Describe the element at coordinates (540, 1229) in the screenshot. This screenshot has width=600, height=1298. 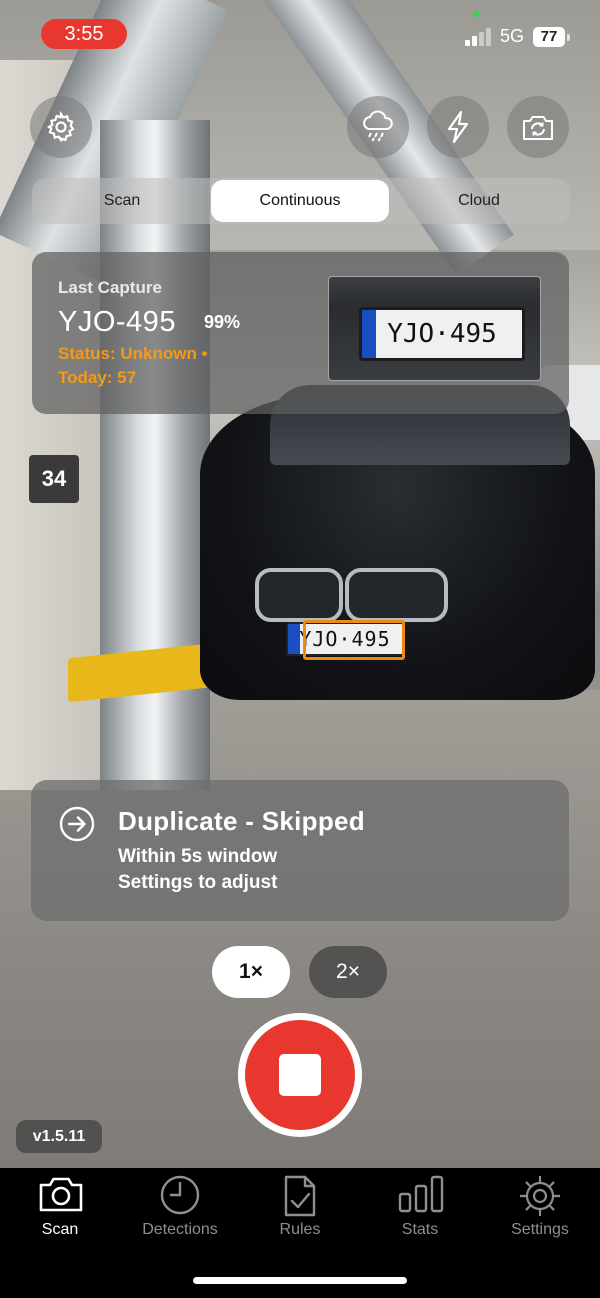
I see `tab-label: Settings` at that location.